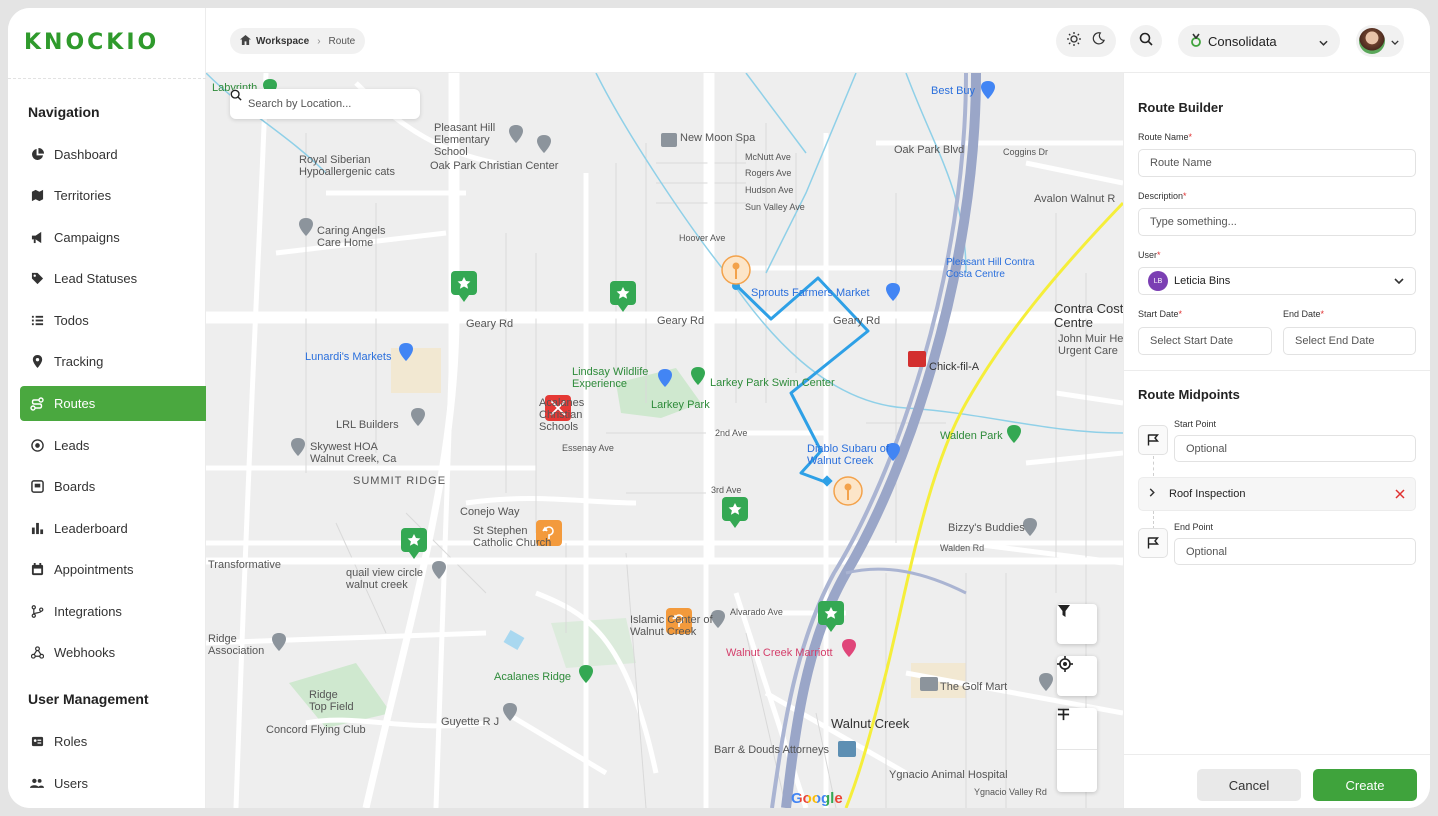 The height and width of the screenshot is (816, 1438). I want to click on google-logo: Google, so click(817, 798).